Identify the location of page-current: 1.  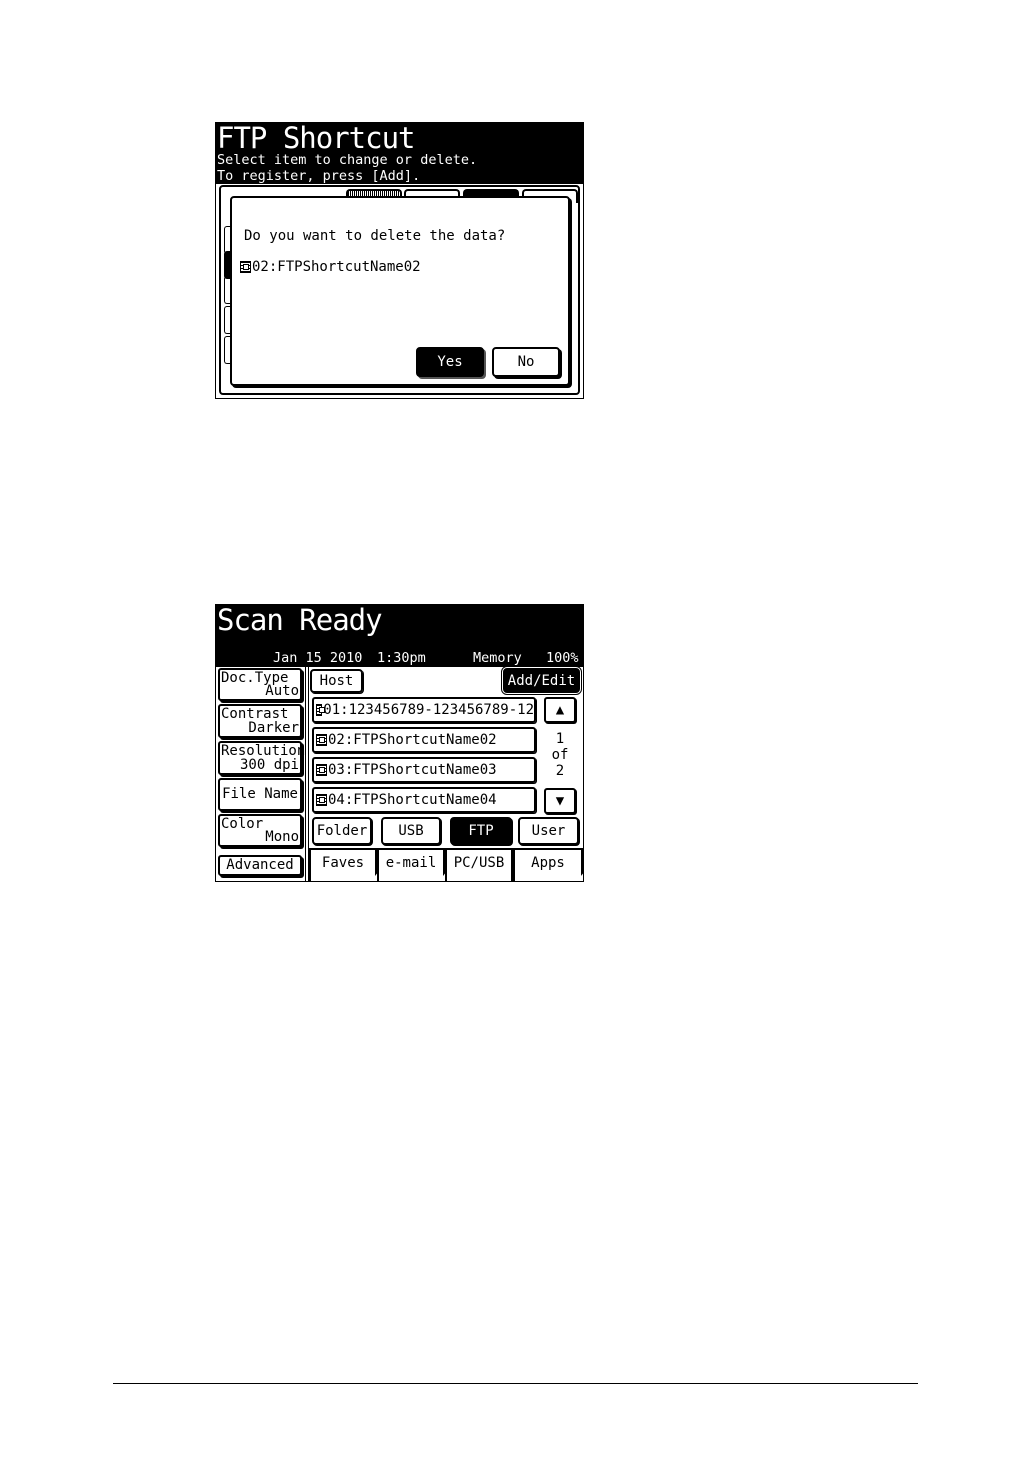
(560, 739).